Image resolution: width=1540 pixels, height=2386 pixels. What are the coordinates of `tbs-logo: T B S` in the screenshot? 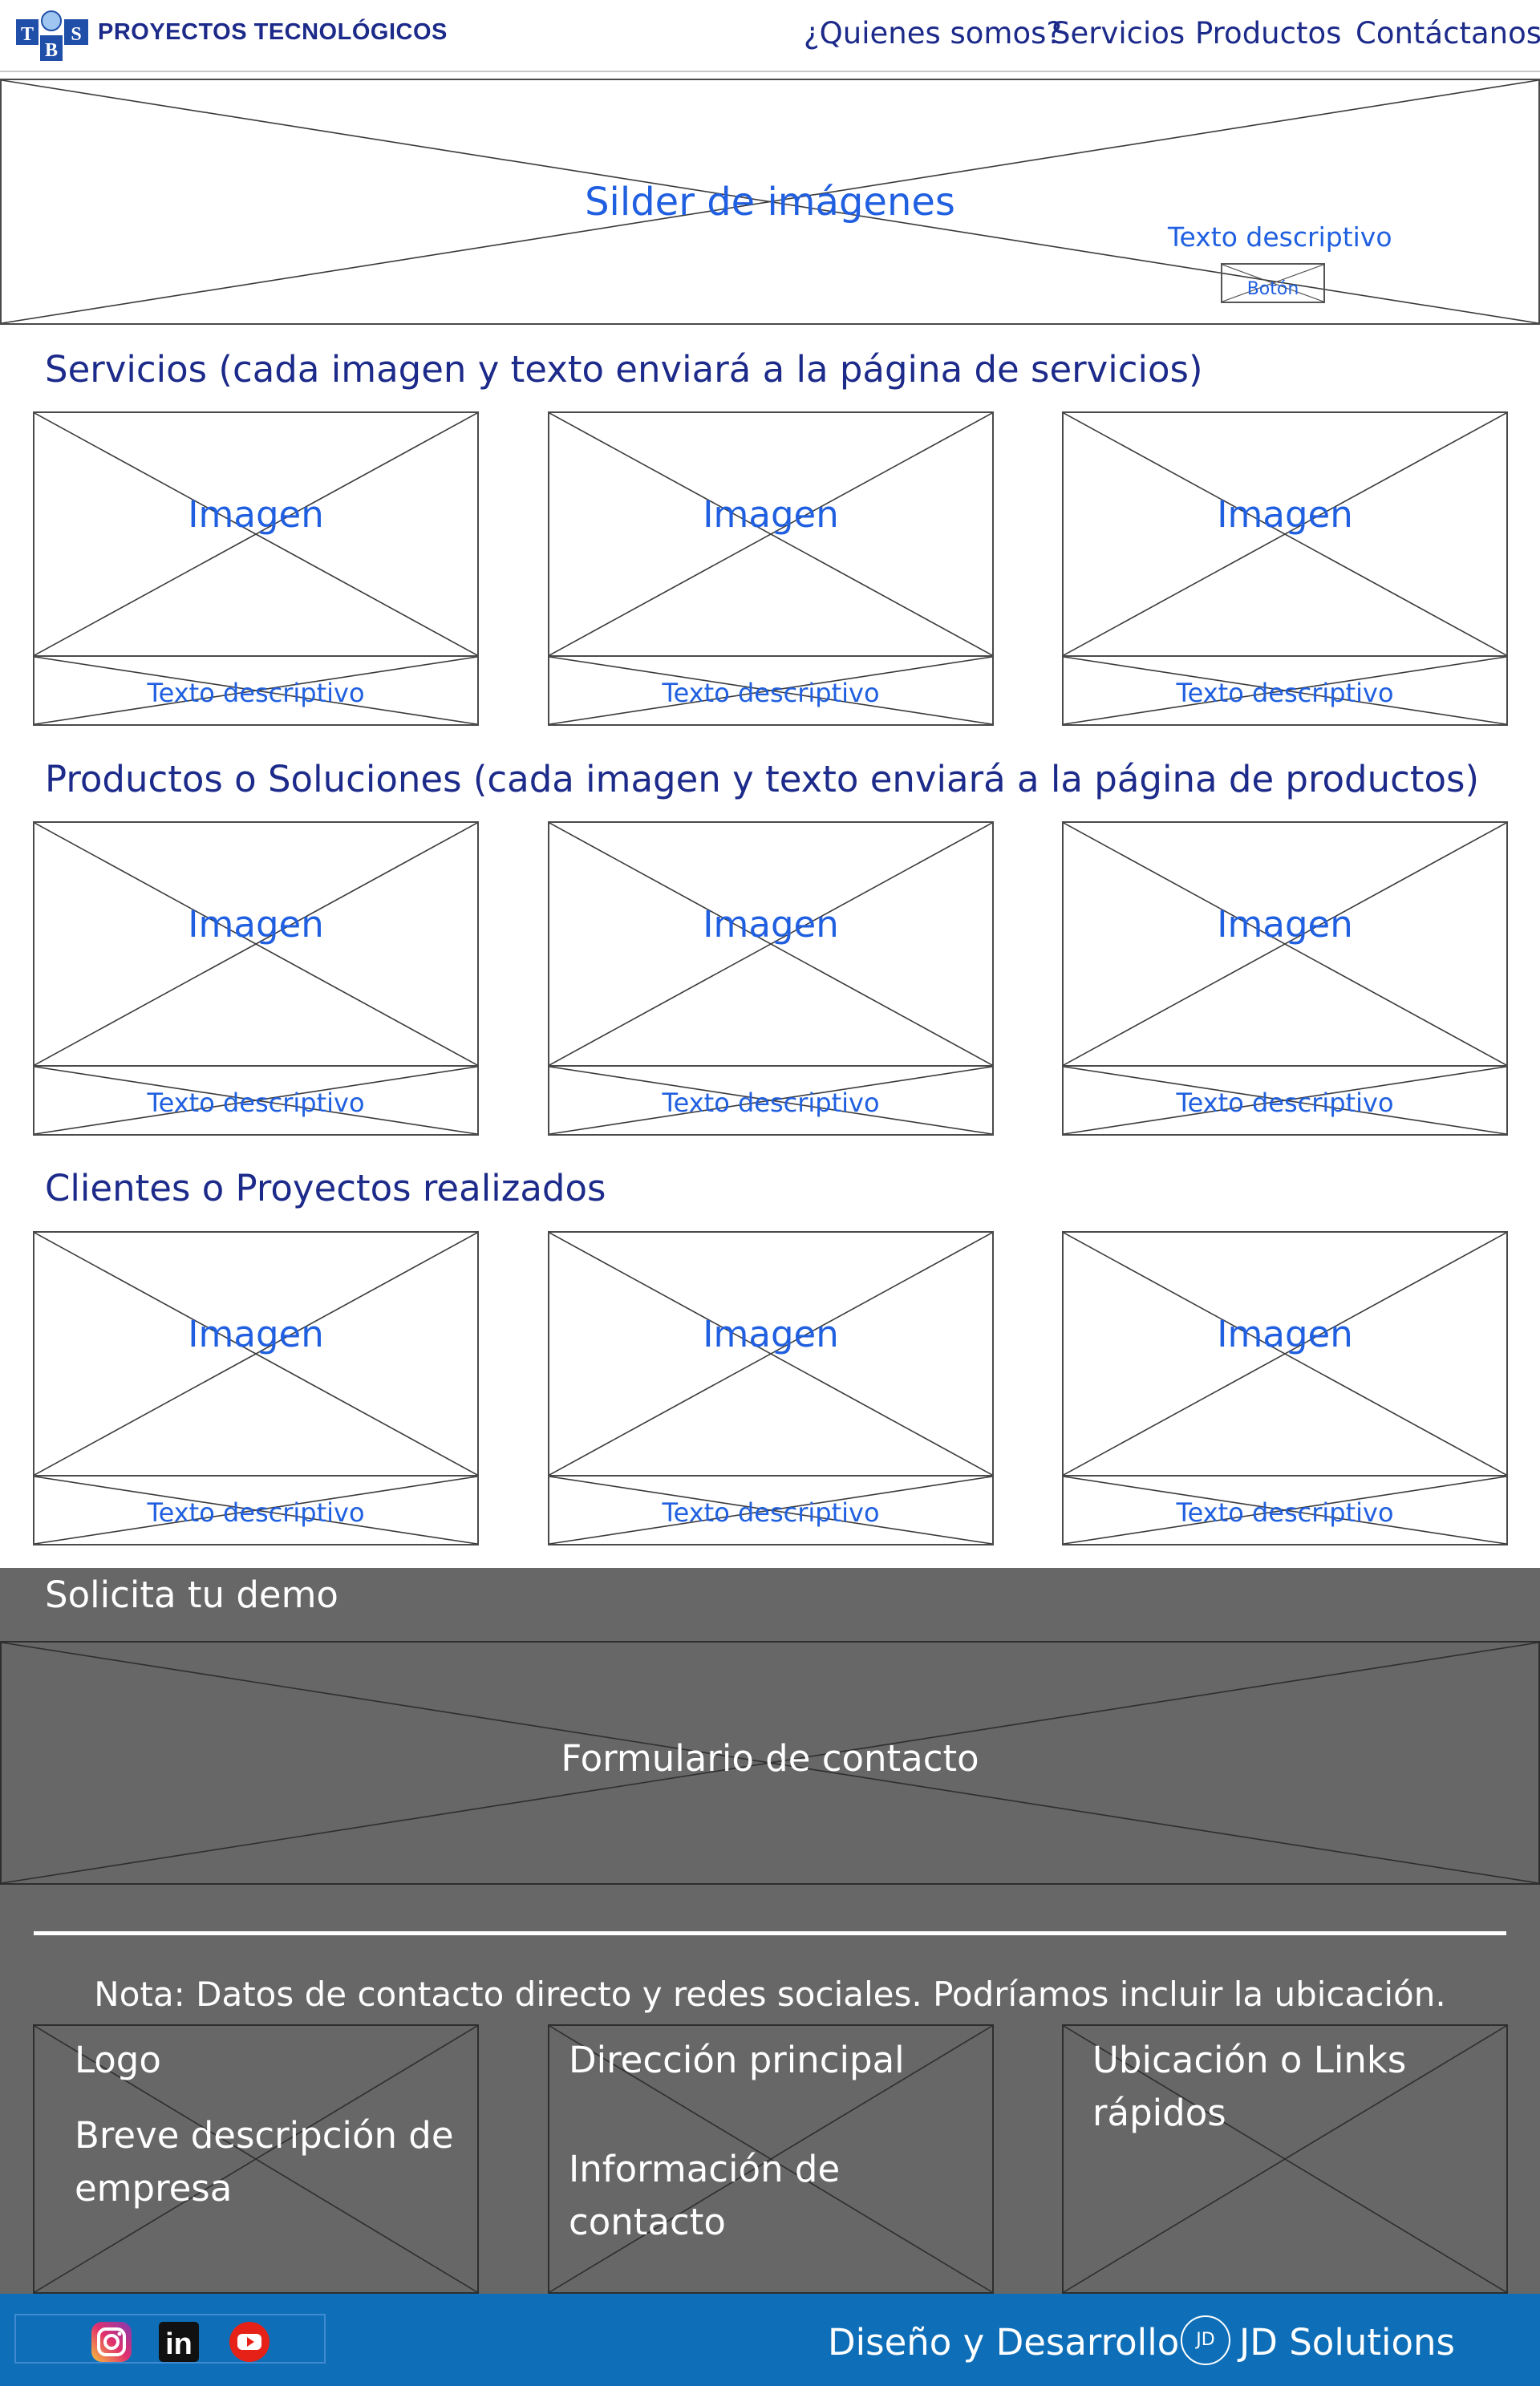 It's located at (52, 36).